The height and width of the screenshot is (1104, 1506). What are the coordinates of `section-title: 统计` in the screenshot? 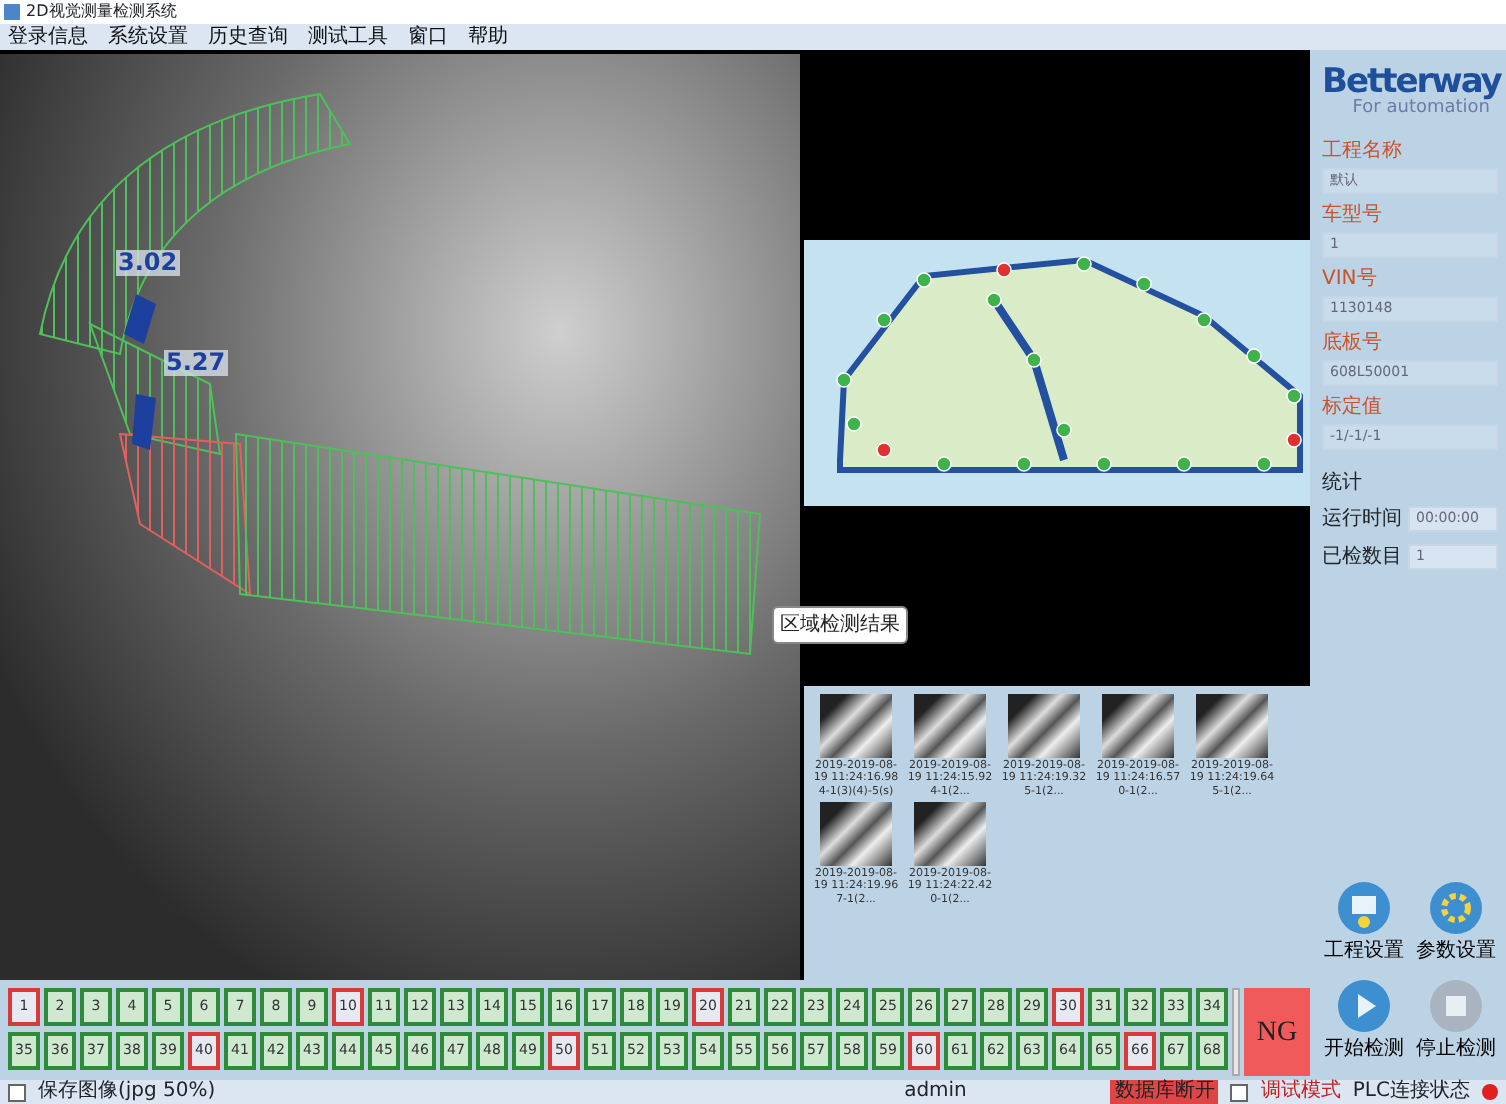 It's located at (1343, 484).